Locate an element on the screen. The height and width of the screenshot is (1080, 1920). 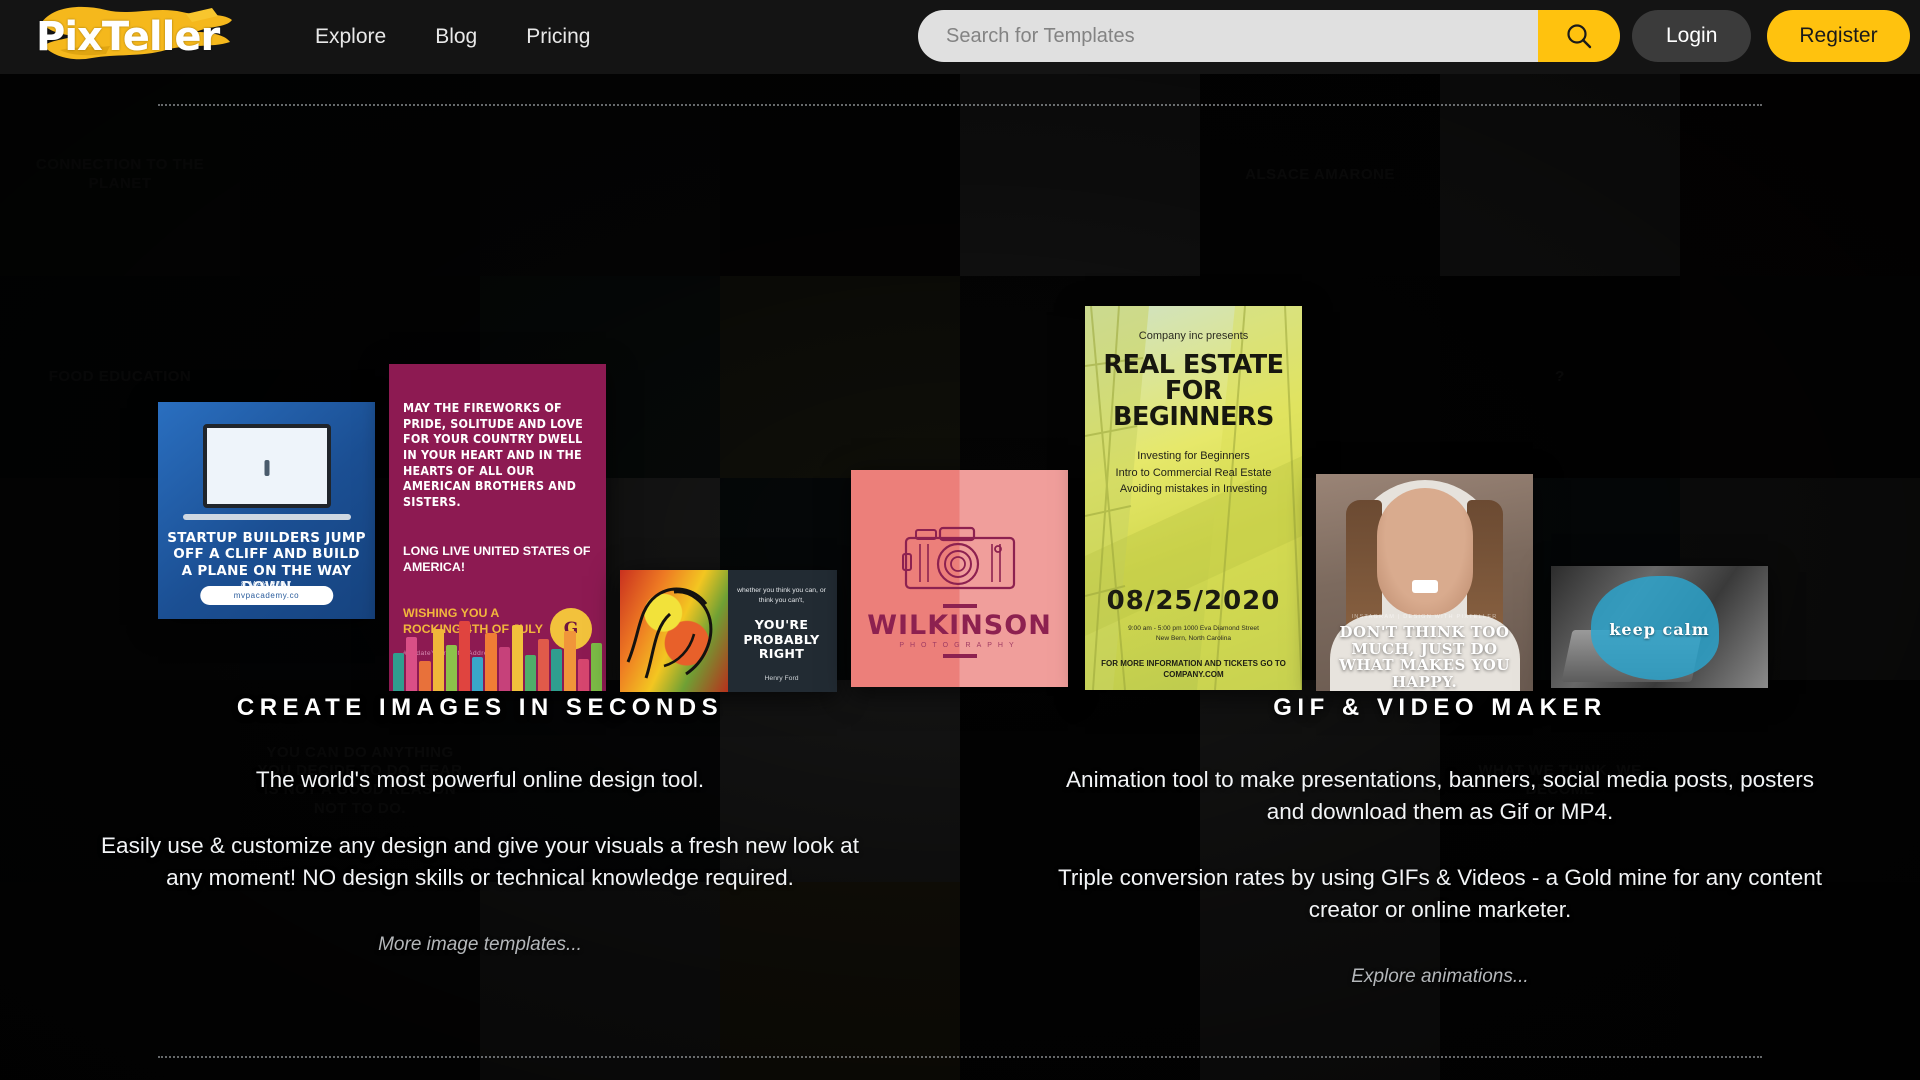
login-button: Login is located at coordinates (1692, 36).